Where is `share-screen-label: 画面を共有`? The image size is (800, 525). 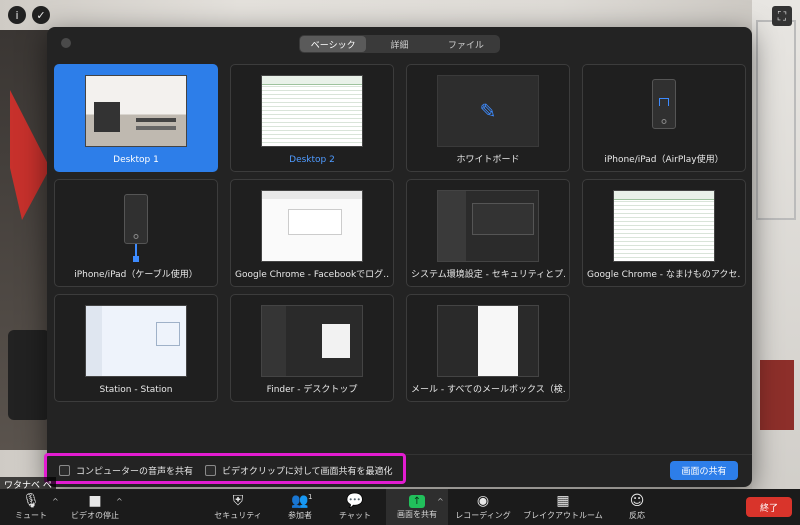 share-screen-label: 画面を共有 is located at coordinates (417, 514).